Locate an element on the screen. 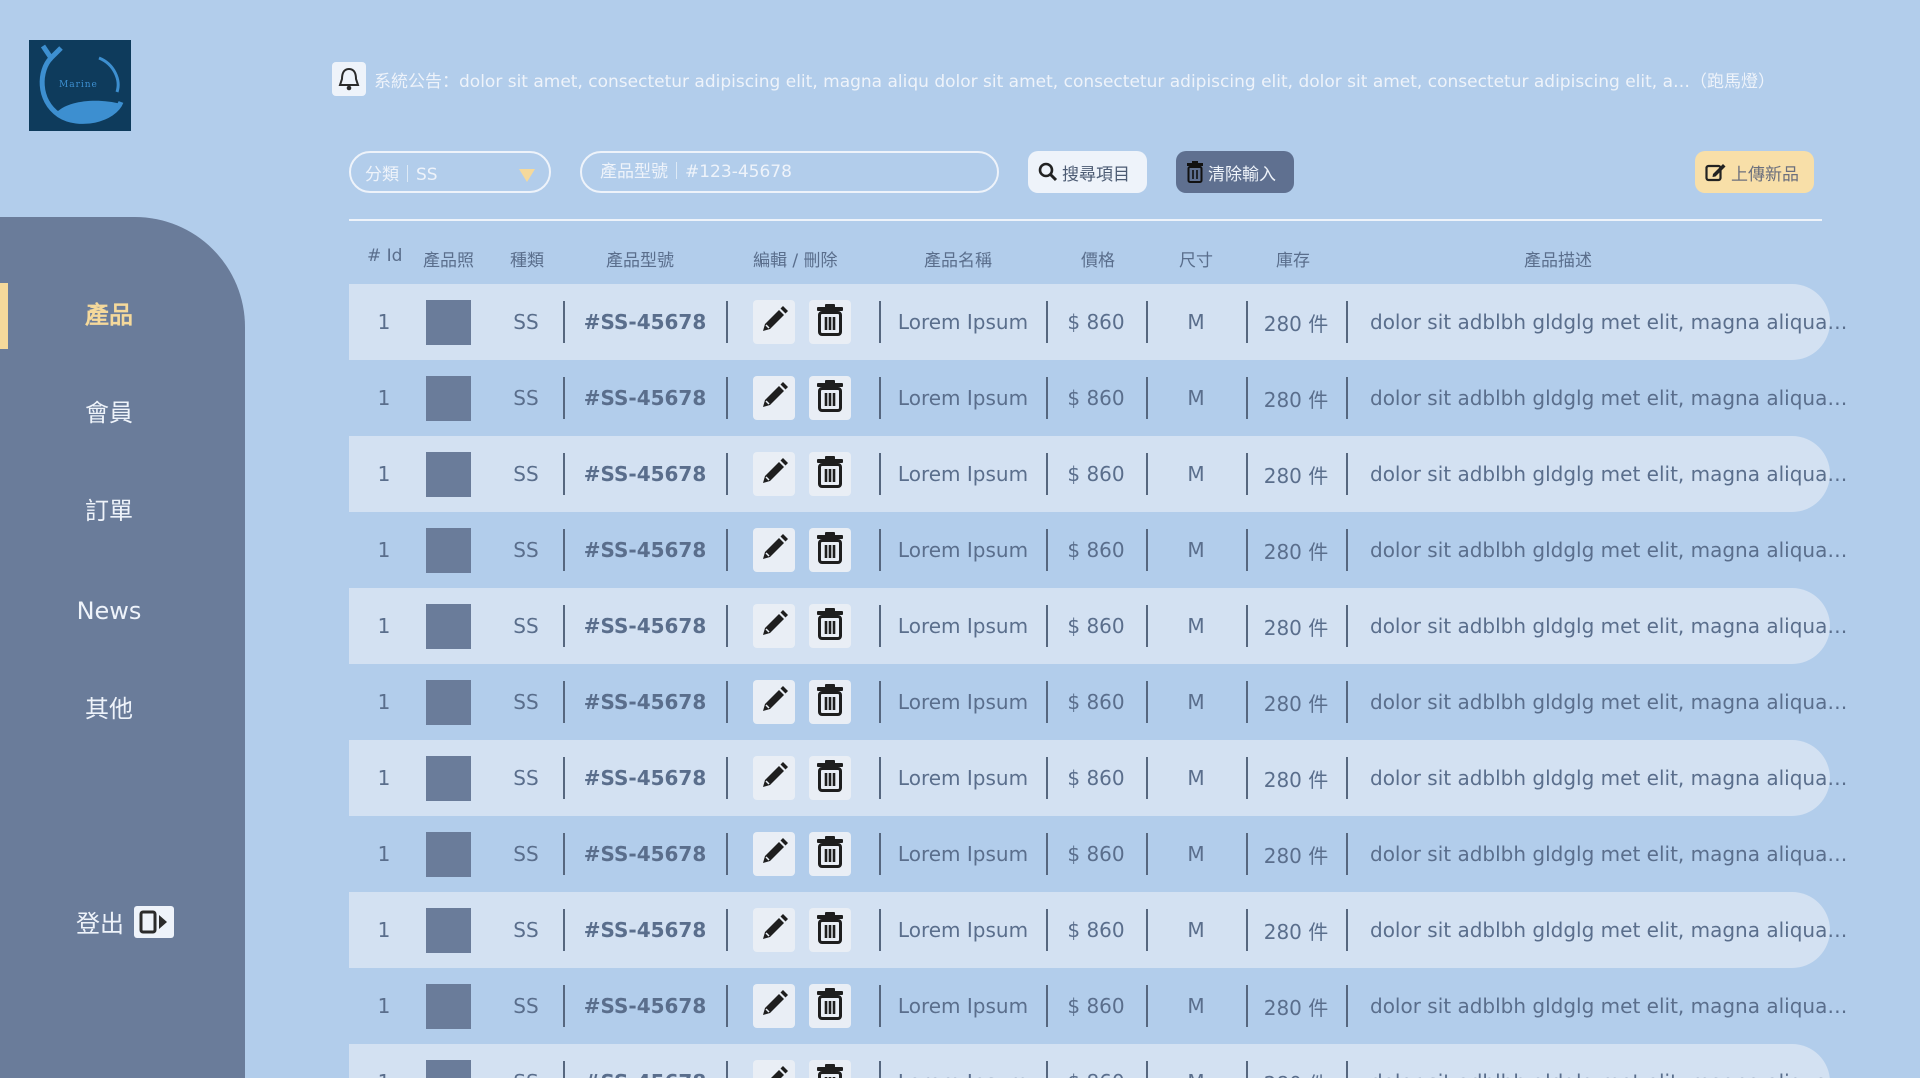  sidebar-item-members: 會員 is located at coordinates (109, 413).